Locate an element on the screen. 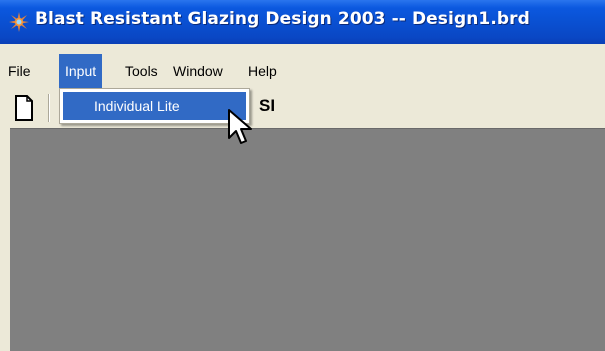 The height and width of the screenshot is (351, 605). new-document-icon is located at coordinates (24, 108).